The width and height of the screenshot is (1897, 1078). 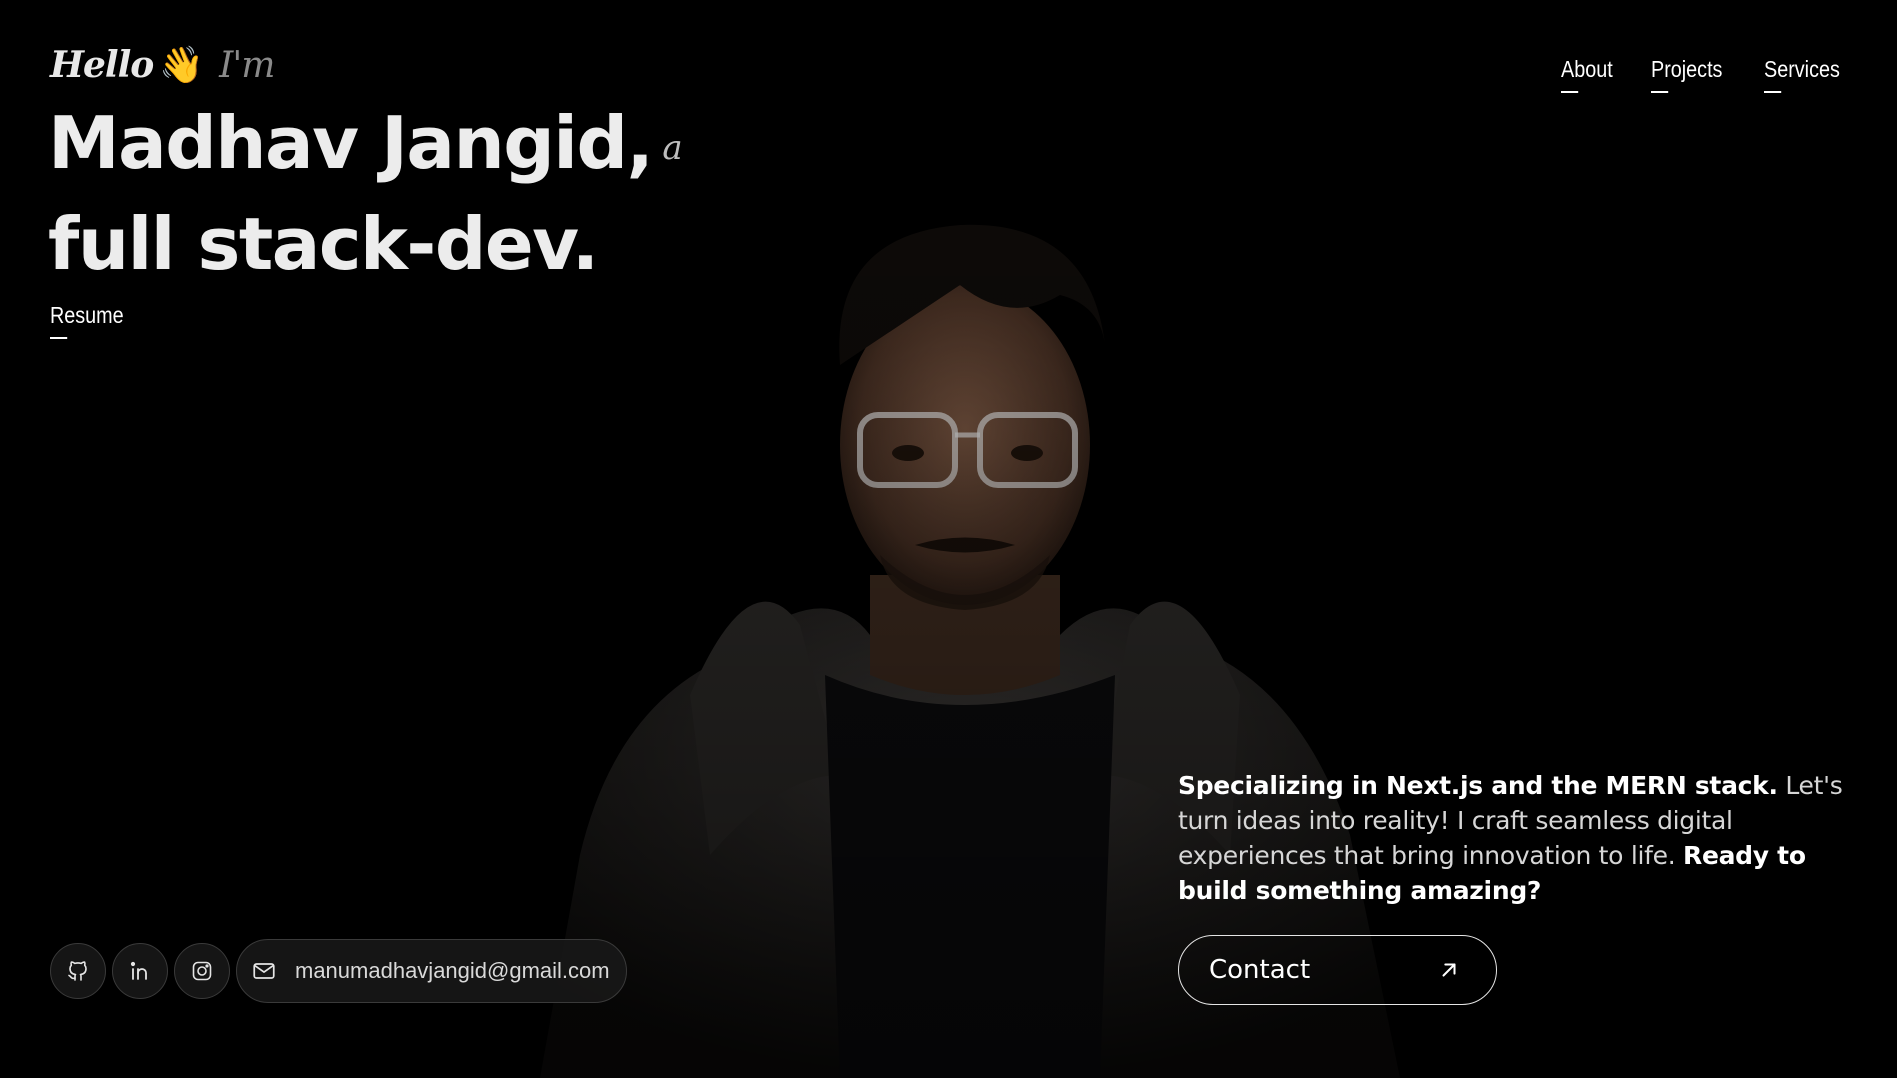 I want to click on headline-role: full stack-dev., so click(x=323, y=244).